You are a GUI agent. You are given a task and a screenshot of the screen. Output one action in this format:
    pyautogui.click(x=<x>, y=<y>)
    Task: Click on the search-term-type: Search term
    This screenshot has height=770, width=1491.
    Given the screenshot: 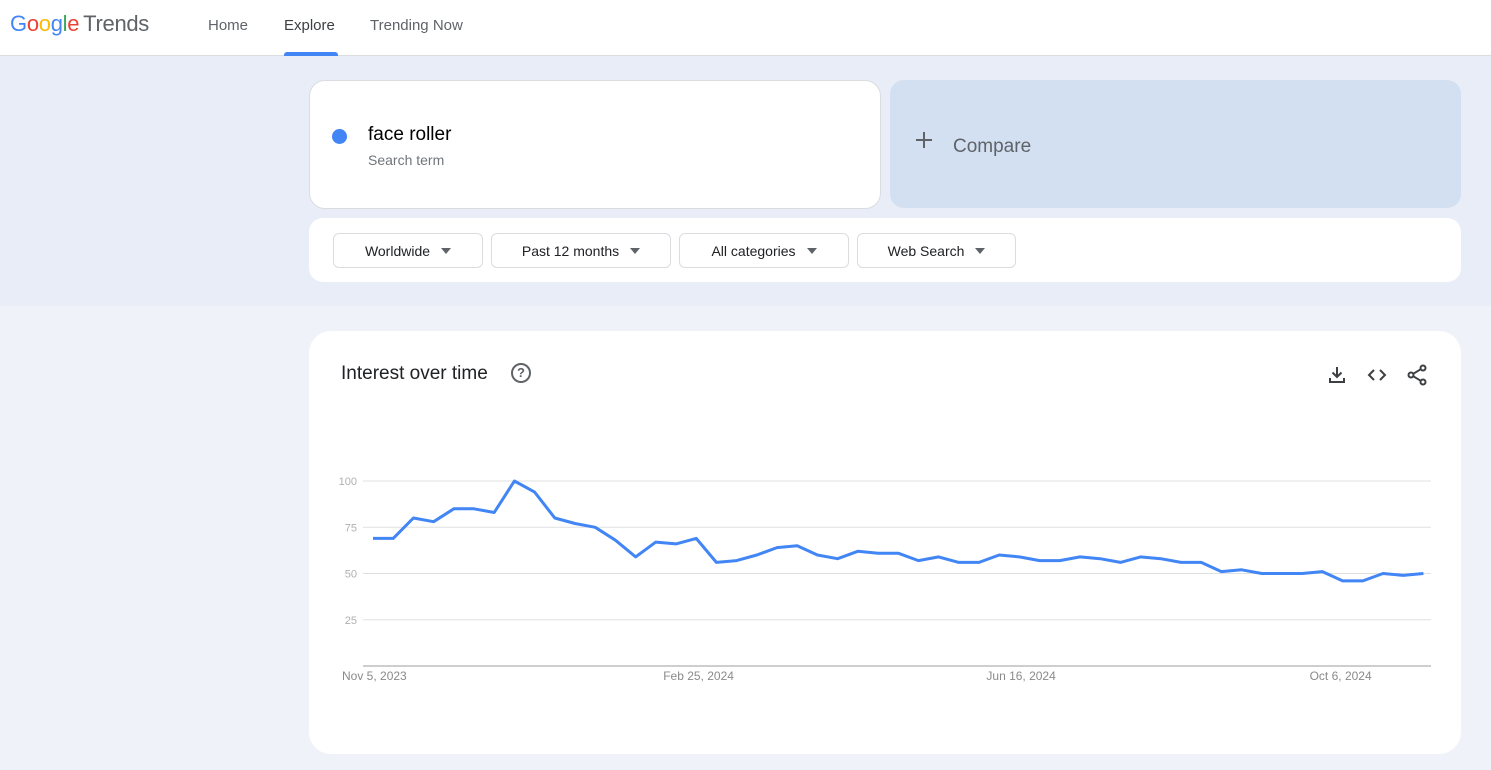 What is the action you would take?
    pyautogui.click(x=406, y=160)
    